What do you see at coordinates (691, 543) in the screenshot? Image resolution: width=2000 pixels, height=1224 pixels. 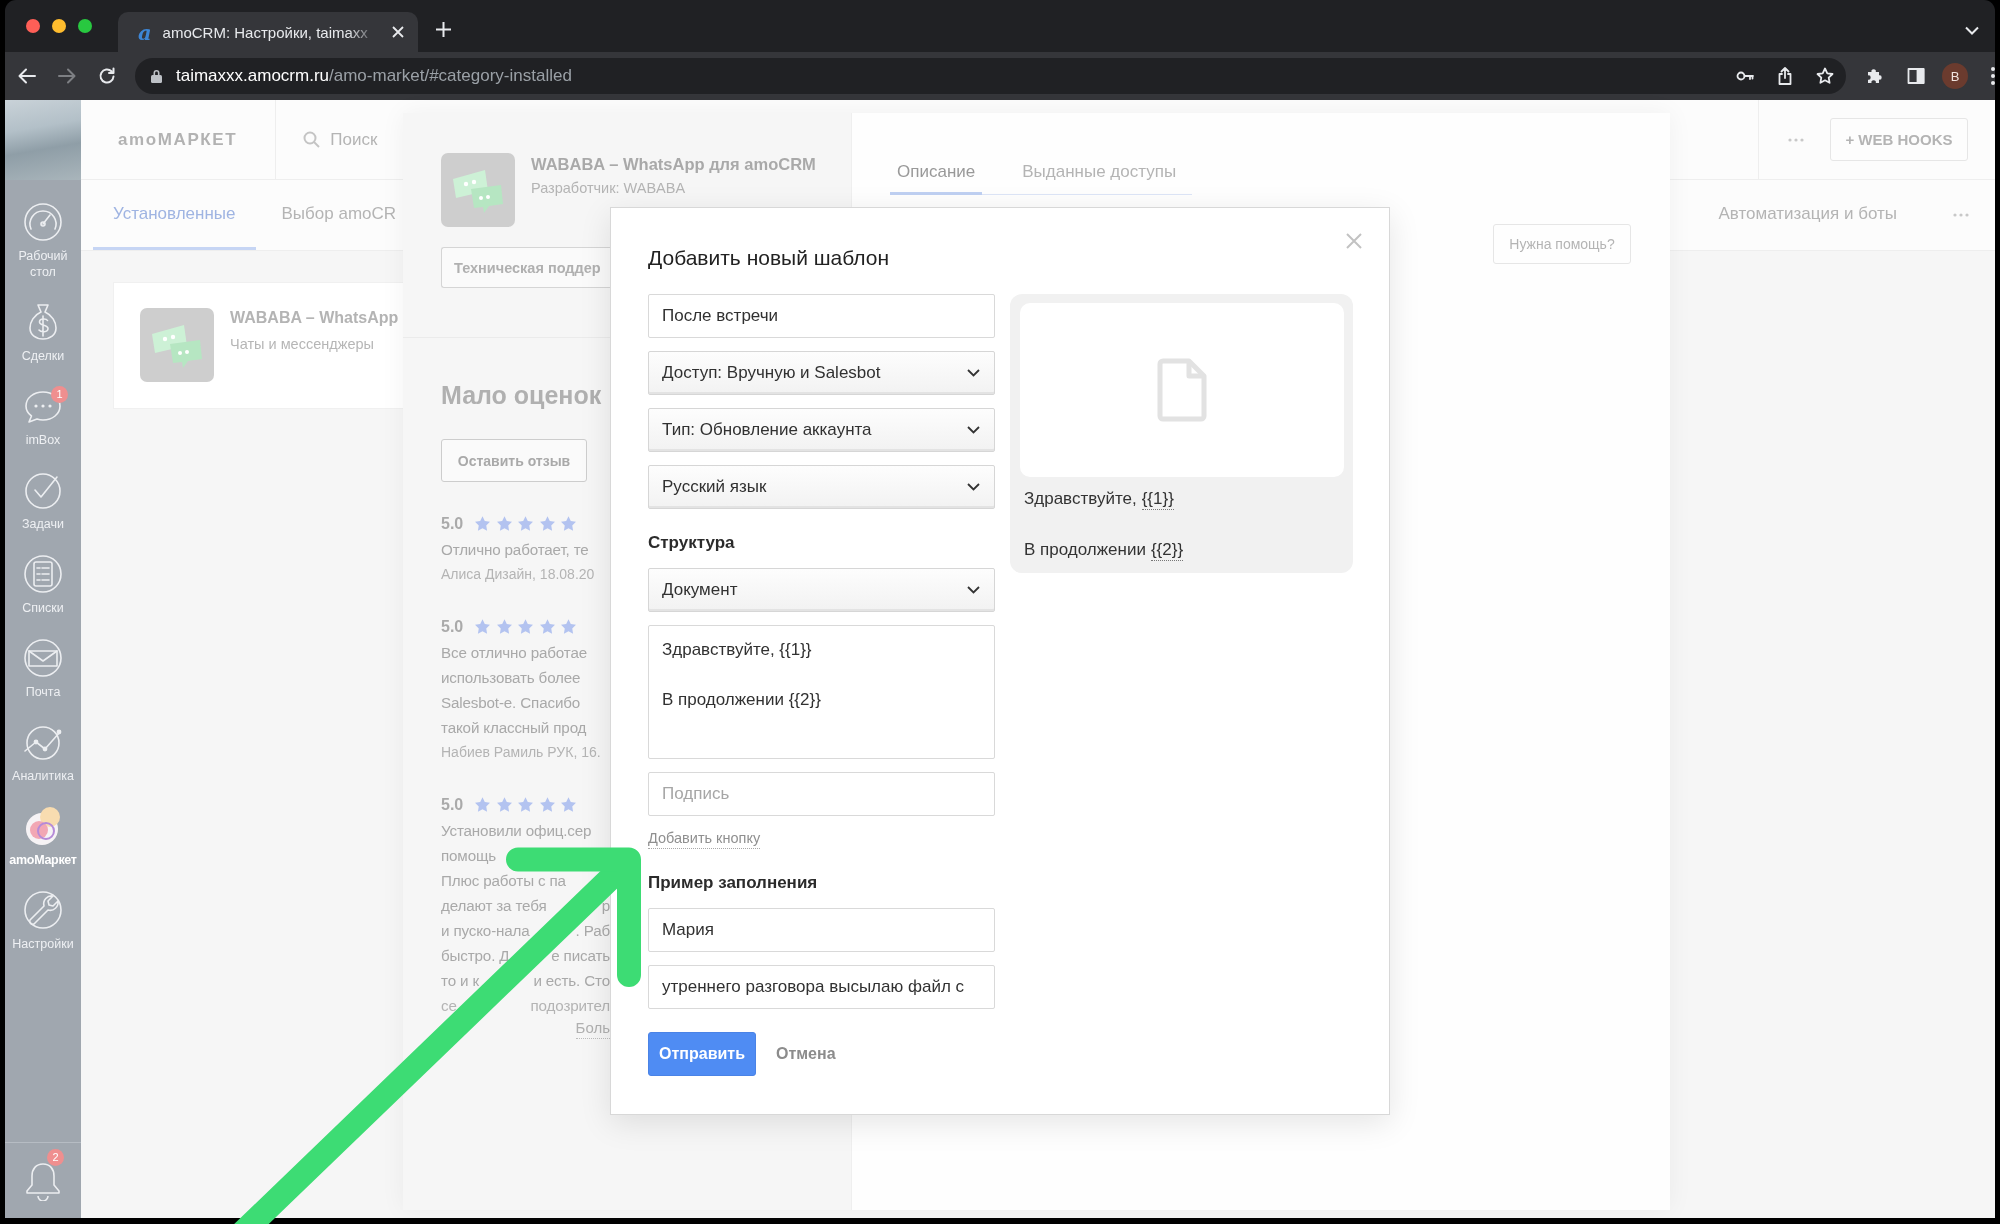 I see `section-heading: Структура` at bounding box center [691, 543].